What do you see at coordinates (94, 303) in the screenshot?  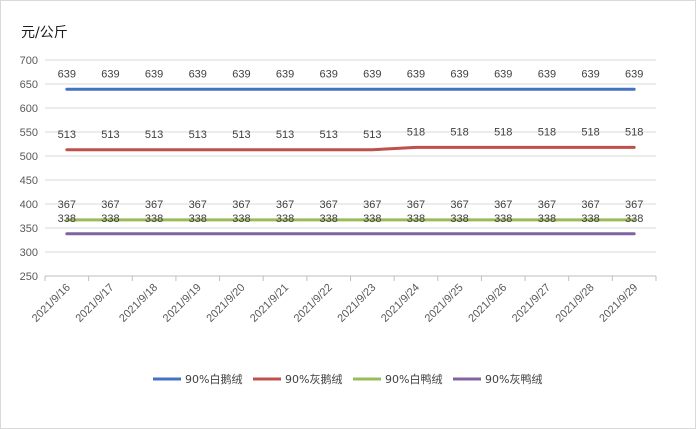 I see `x-tick-label: 2021/9/17` at bounding box center [94, 303].